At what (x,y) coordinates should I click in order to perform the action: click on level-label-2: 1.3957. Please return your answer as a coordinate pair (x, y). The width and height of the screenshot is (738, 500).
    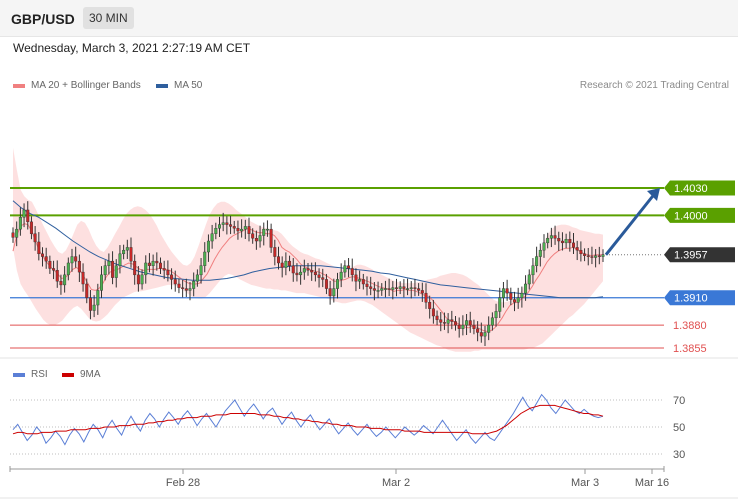
    Looking at the image, I should click on (691, 256).